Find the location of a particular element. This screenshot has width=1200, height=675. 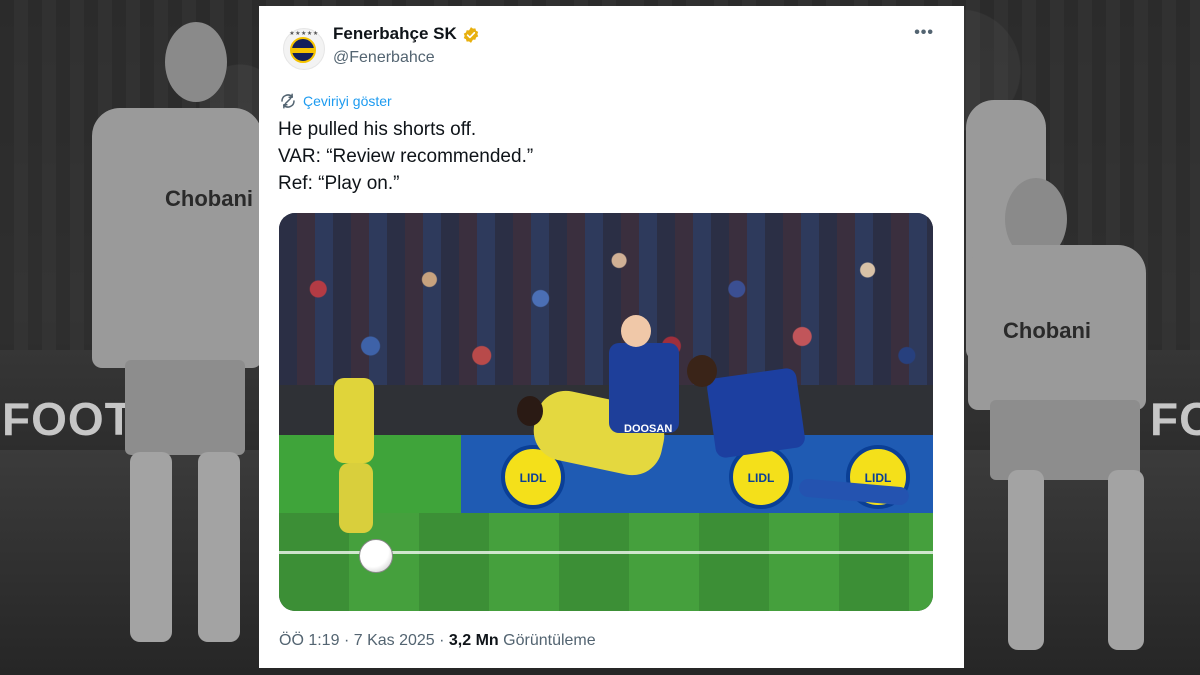

more-icon: ••• is located at coordinates (924, 33).